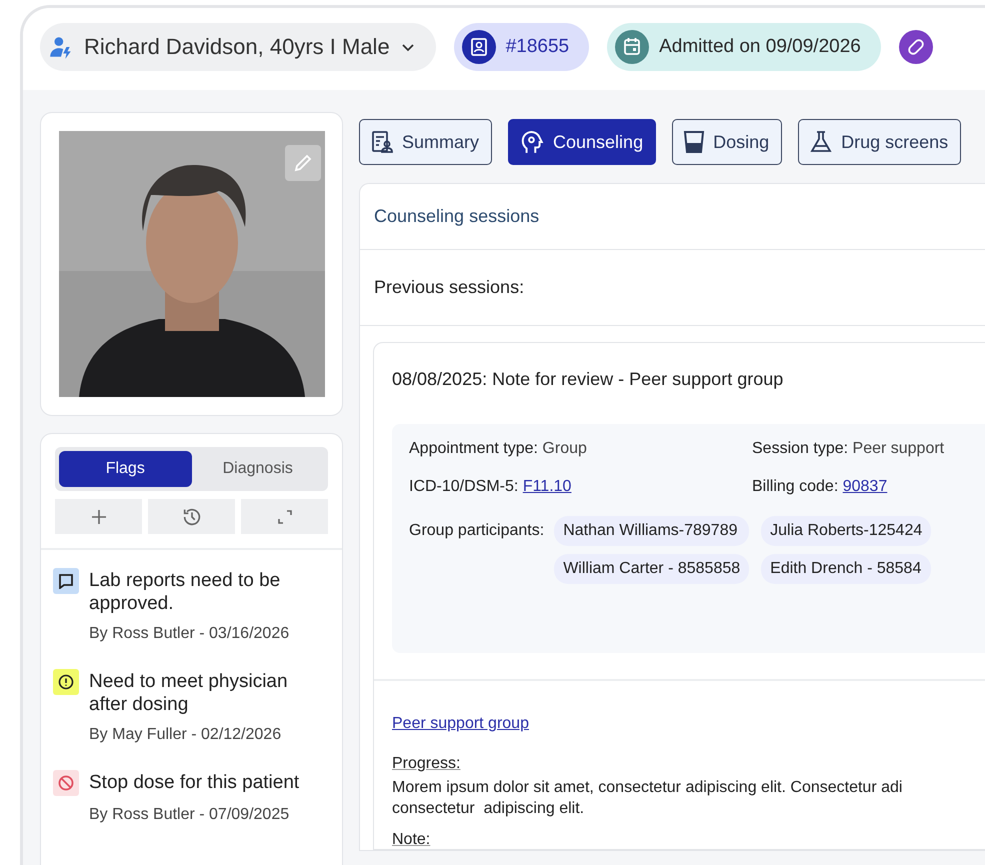 The image size is (985, 865). I want to click on segment-tab: Flags, so click(125, 469).